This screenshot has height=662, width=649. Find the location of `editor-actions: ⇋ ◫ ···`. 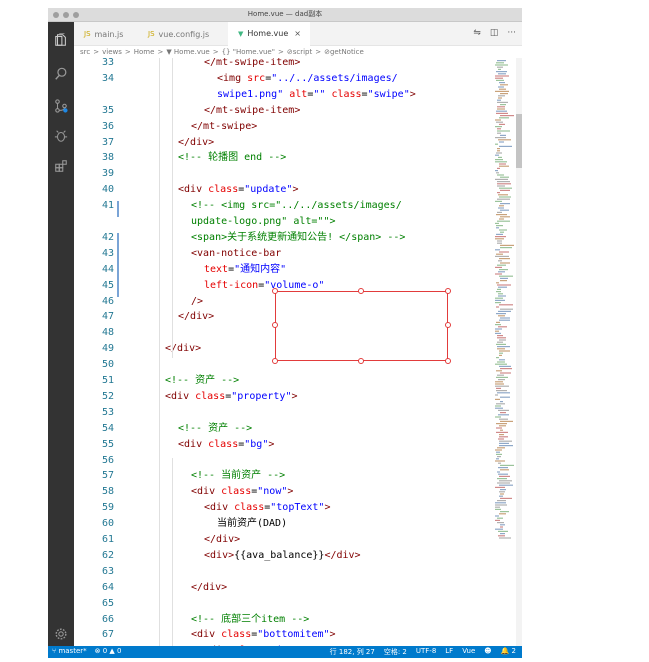

editor-actions: ⇋ ◫ ··· is located at coordinates (494, 33).